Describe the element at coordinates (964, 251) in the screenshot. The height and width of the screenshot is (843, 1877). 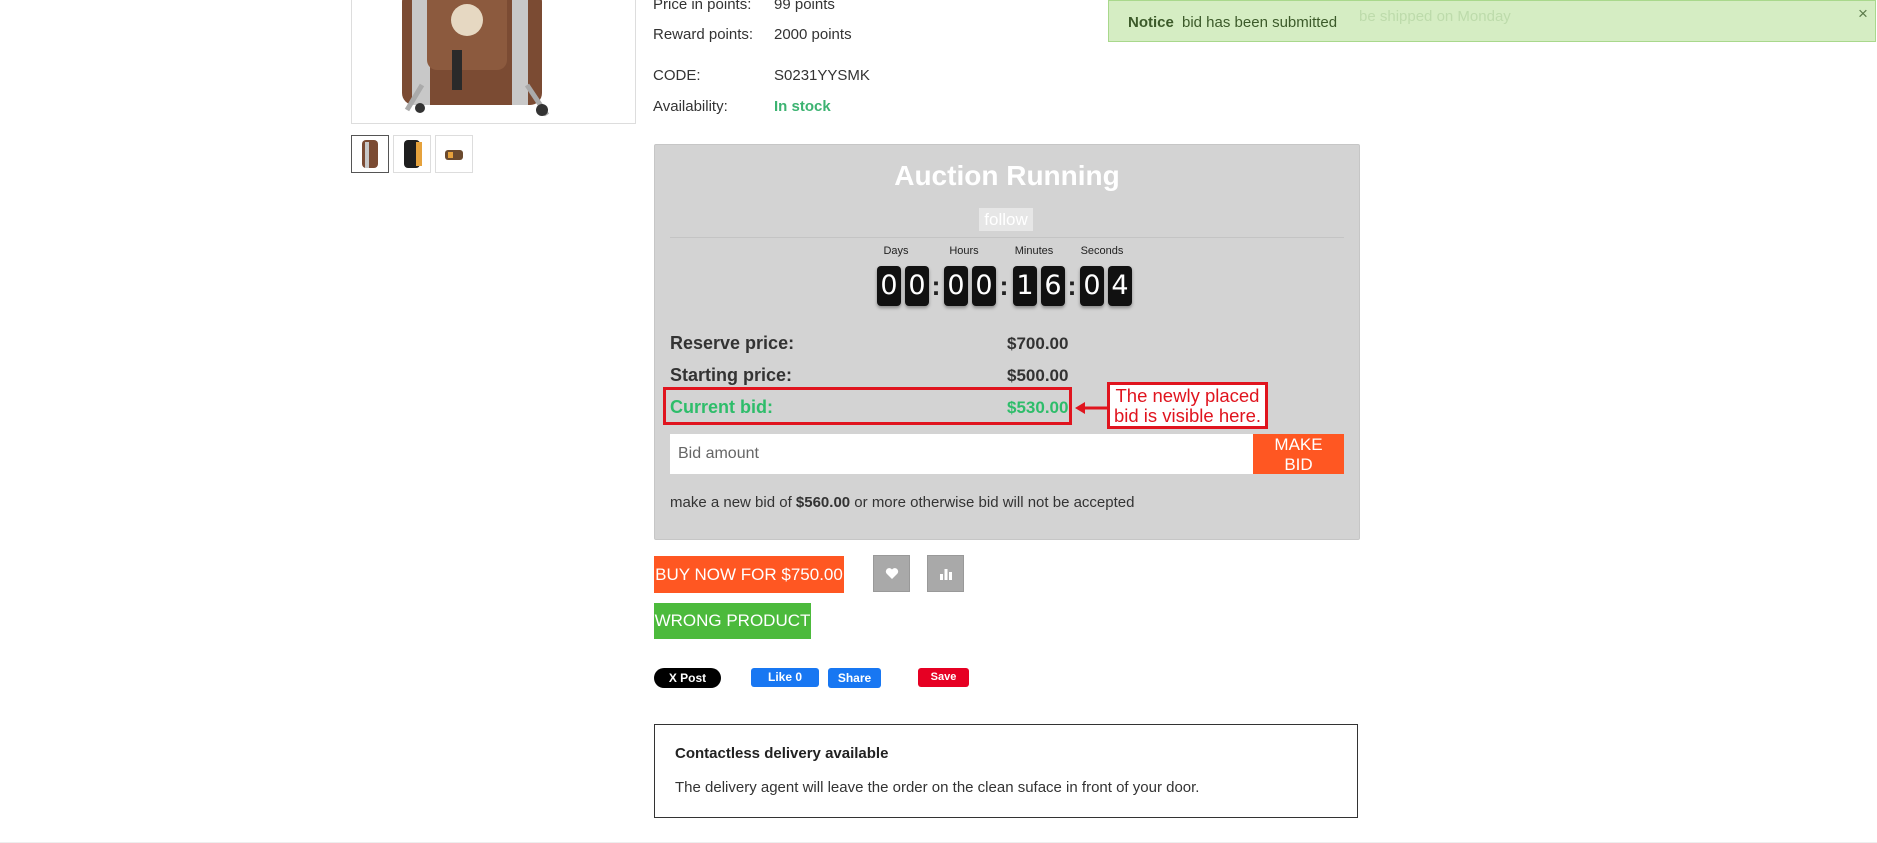
I see `countdown-hours-label: Hours` at that location.